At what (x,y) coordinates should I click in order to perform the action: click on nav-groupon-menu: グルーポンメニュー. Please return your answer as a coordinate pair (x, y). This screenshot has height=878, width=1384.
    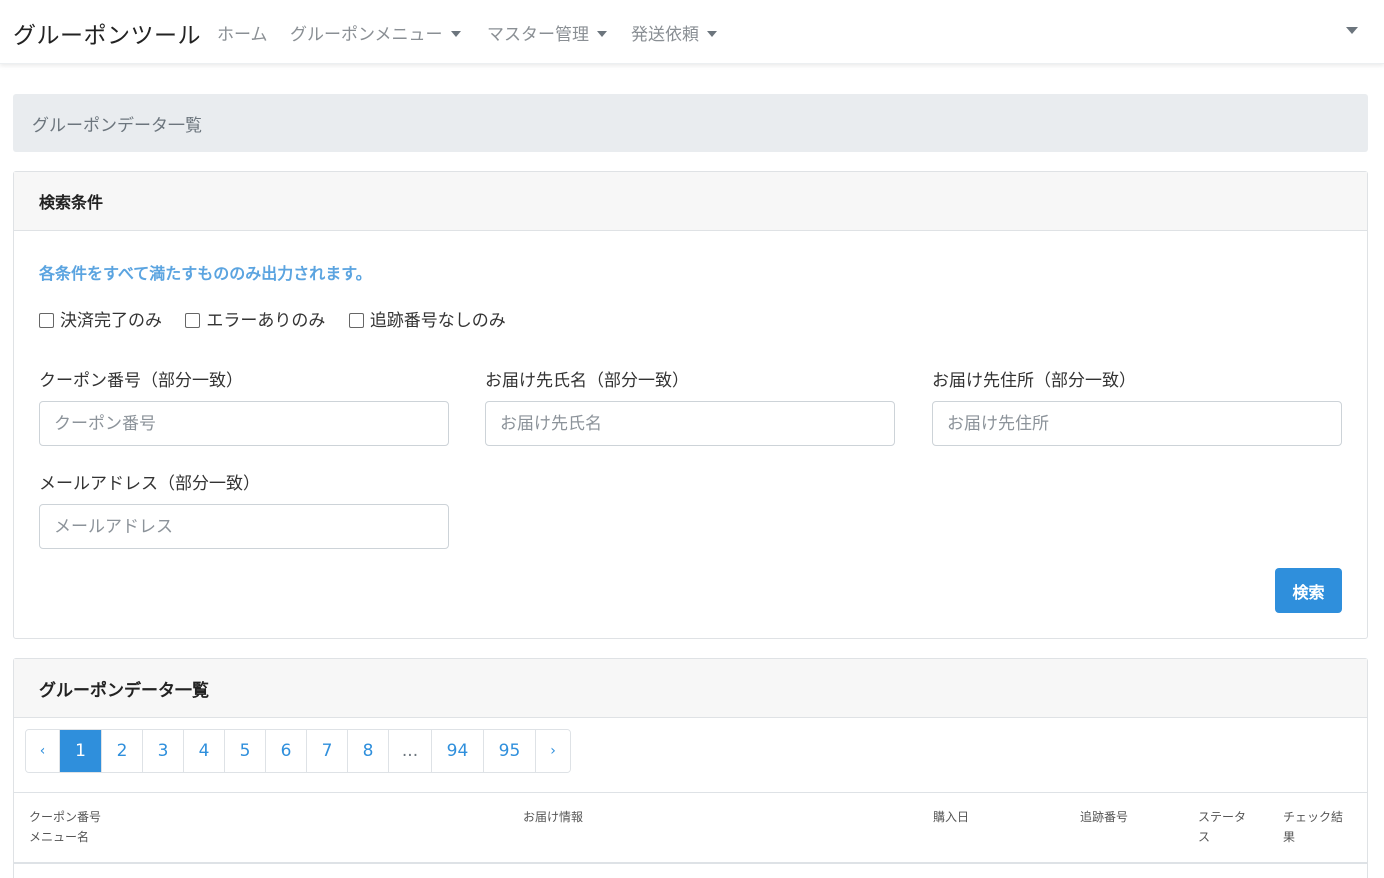
    Looking at the image, I should click on (375, 32).